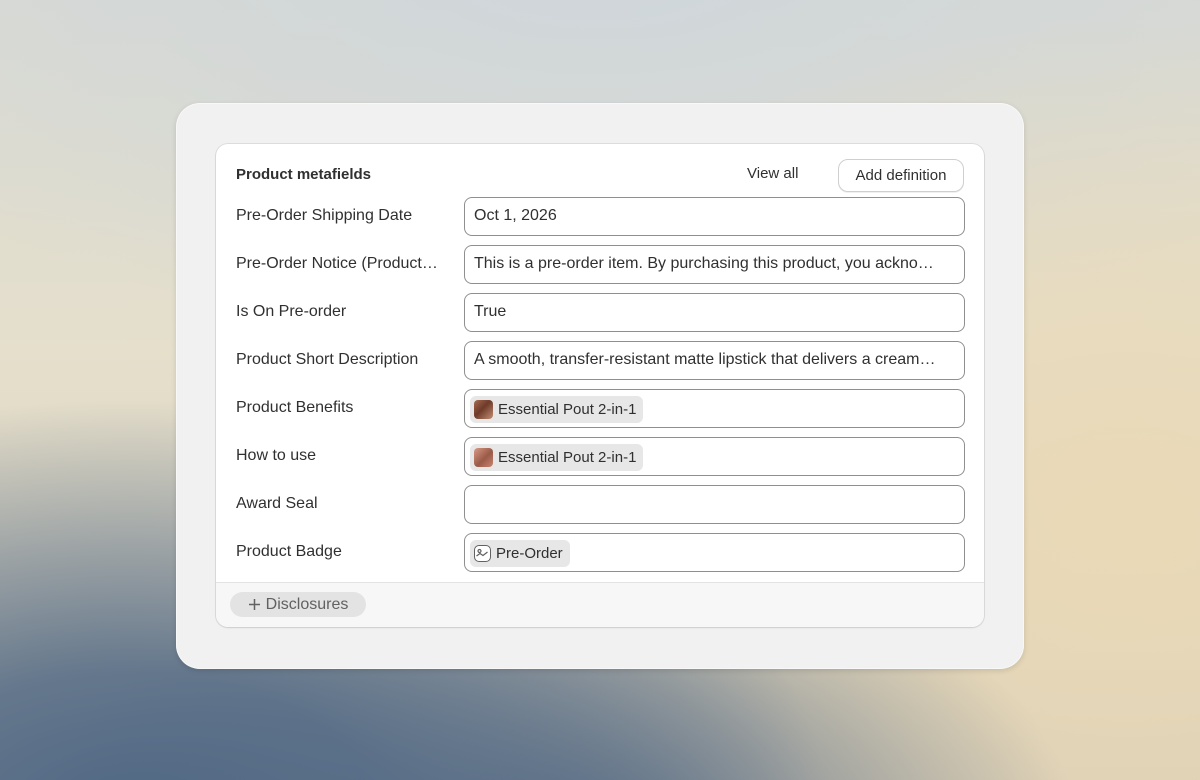 The width and height of the screenshot is (1200, 780). Describe the element at coordinates (307, 604) in the screenshot. I see `disclosures-label: Disclosures` at that location.